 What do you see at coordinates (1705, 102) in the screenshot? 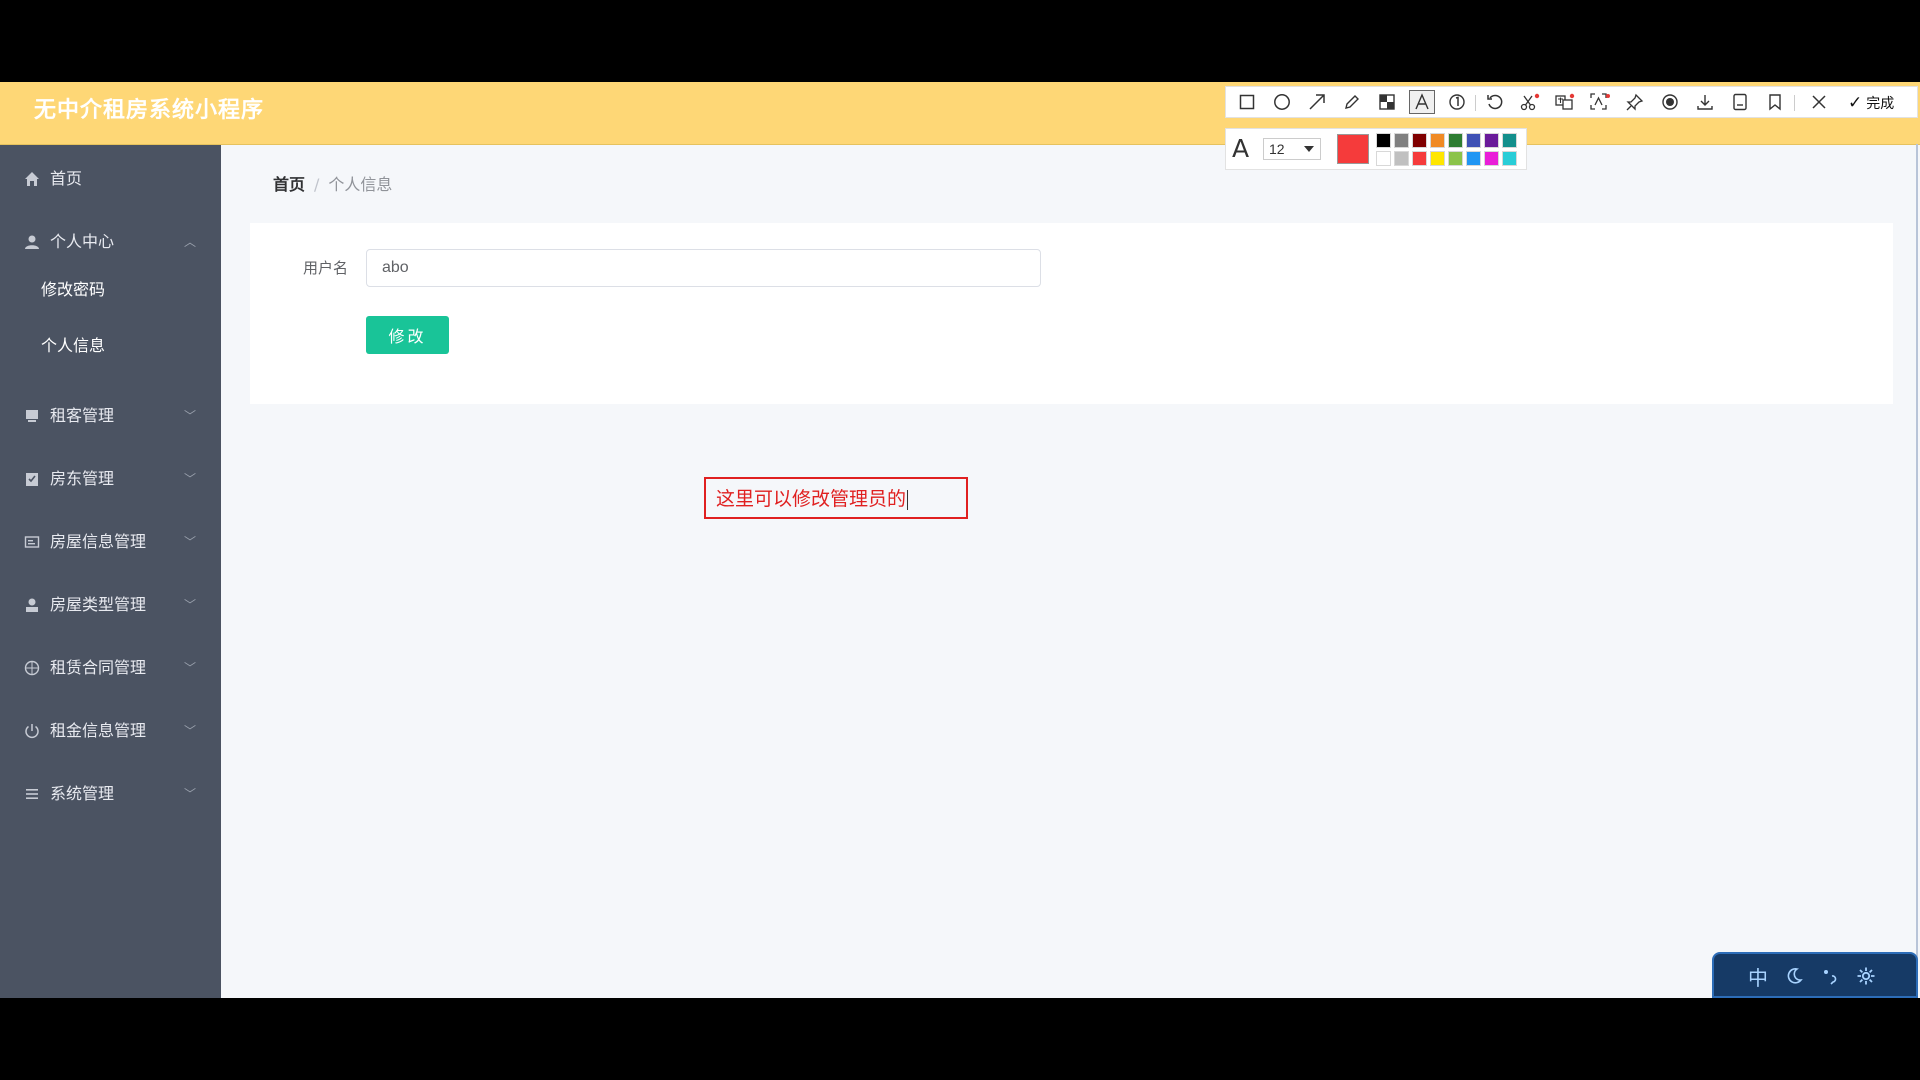
I see `download-icon` at bounding box center [1705, 102].